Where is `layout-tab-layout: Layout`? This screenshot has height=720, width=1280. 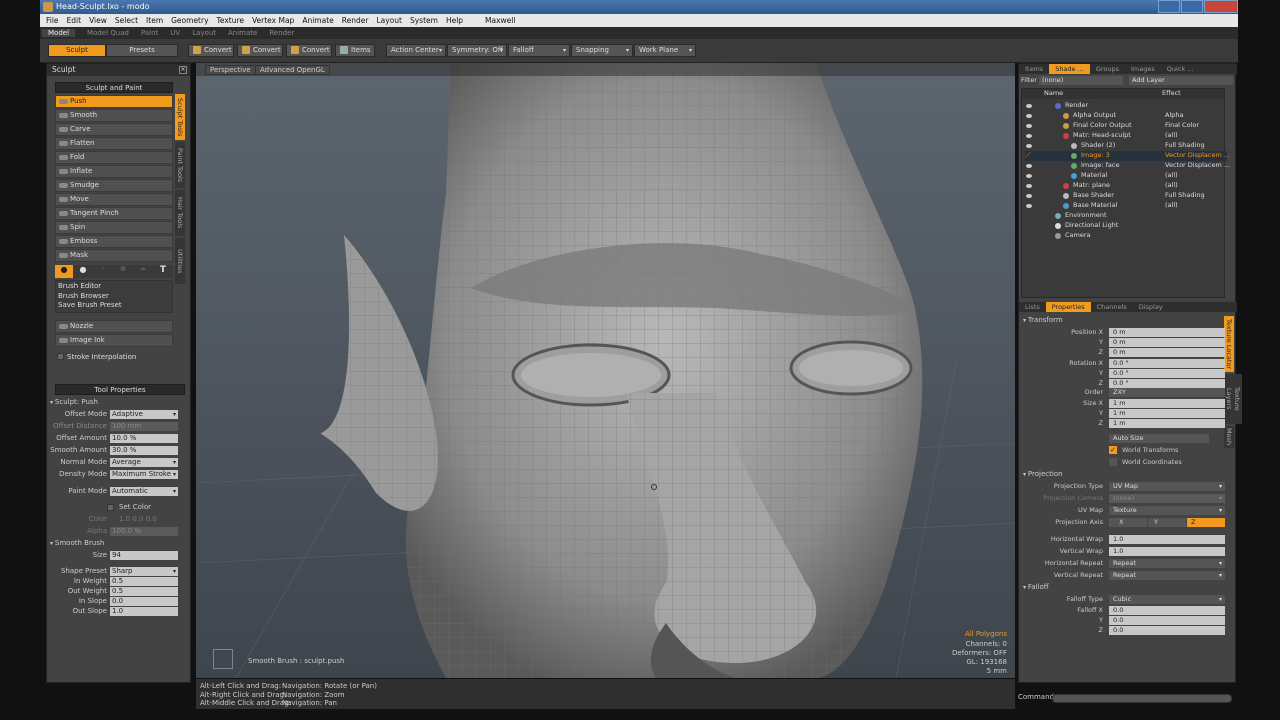
layout-tab-layout: Layout is located at coordinates (204, 33).